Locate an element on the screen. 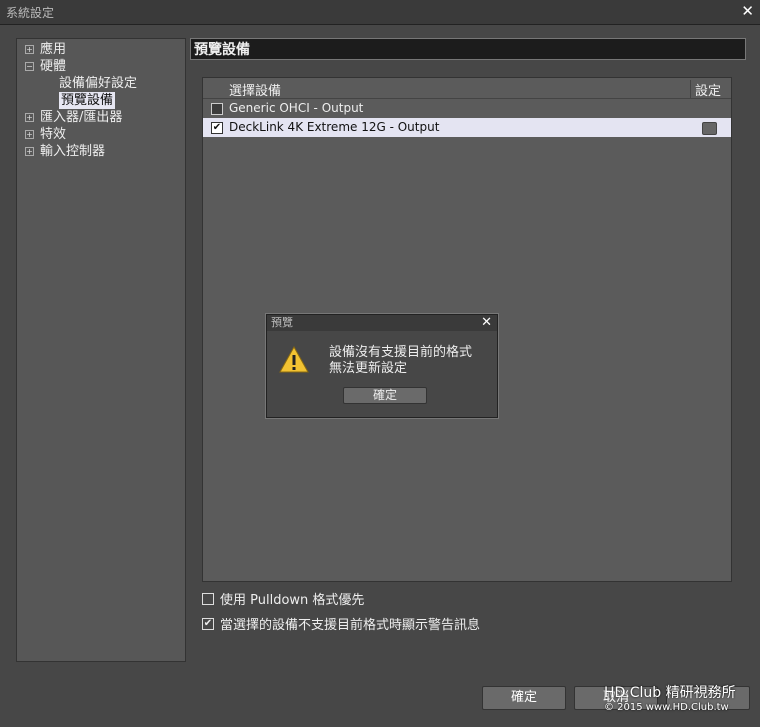 This screenshot has height=727, width=760. title-bar: 系統設定 ✕ is located at coordinates (380, 12).